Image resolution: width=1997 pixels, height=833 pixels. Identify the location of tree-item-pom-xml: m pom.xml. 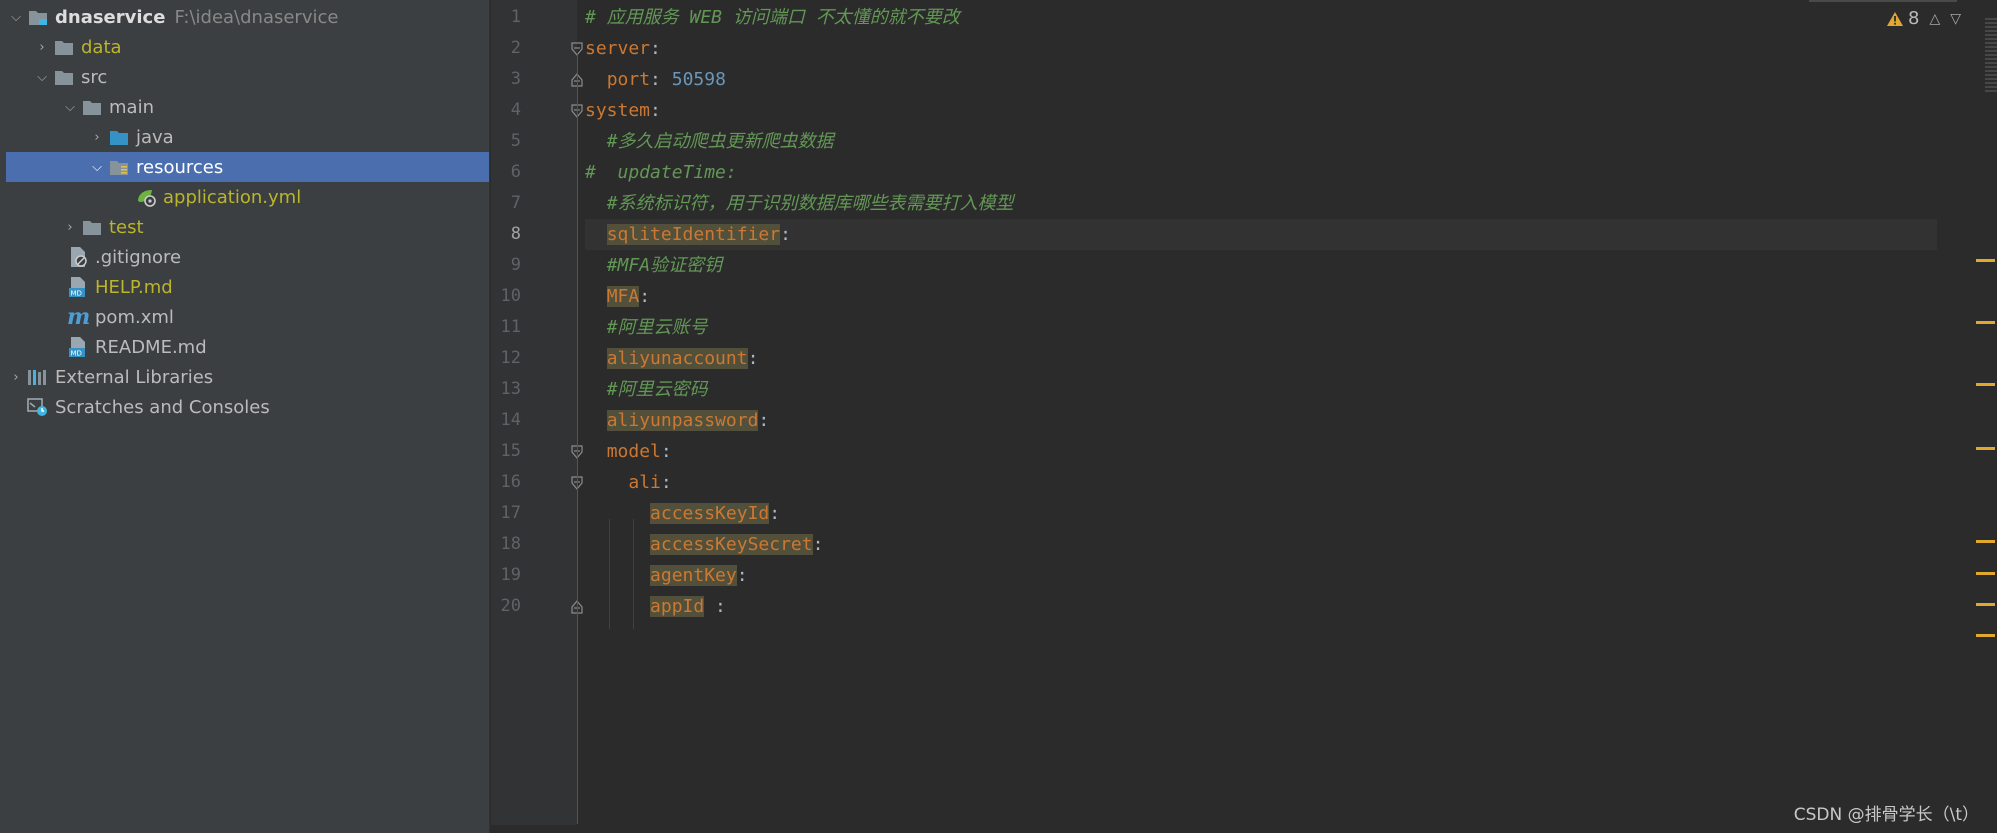
(247, 317).